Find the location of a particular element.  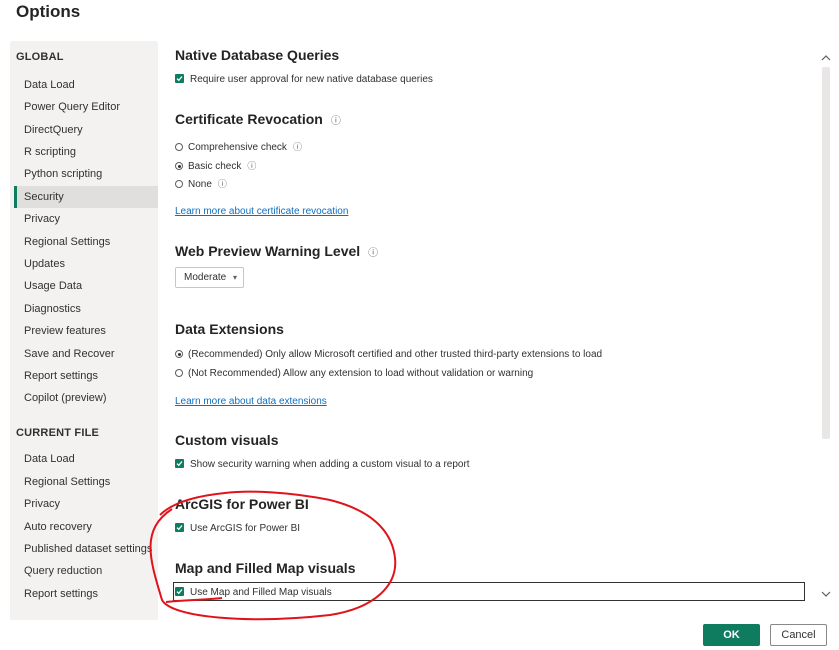

sidebar-item-copilot-preview: Copilot (preview) is located at coordinates (86, 398).